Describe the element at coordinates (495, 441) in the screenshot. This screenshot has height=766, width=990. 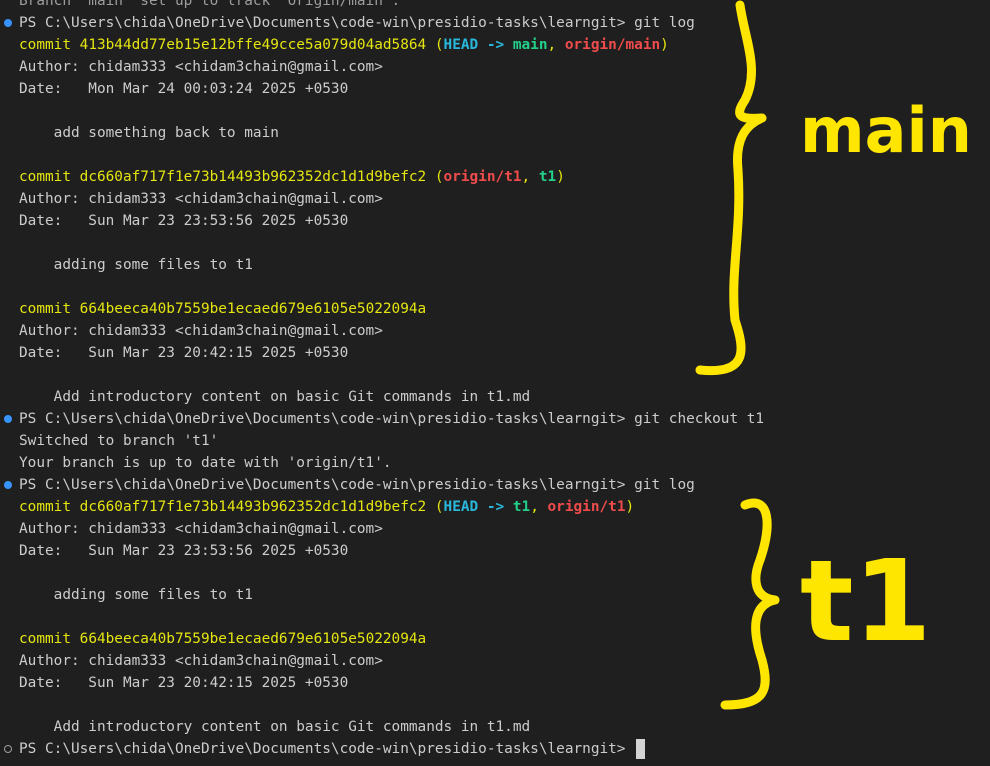
I see `output-line: Switched to branch 't1'` at that location.